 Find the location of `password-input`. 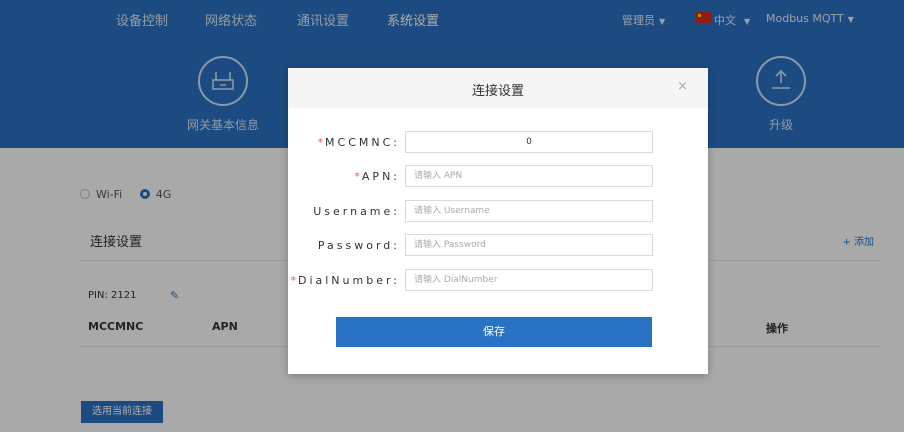

password-input is located at coordinates (529, 245).